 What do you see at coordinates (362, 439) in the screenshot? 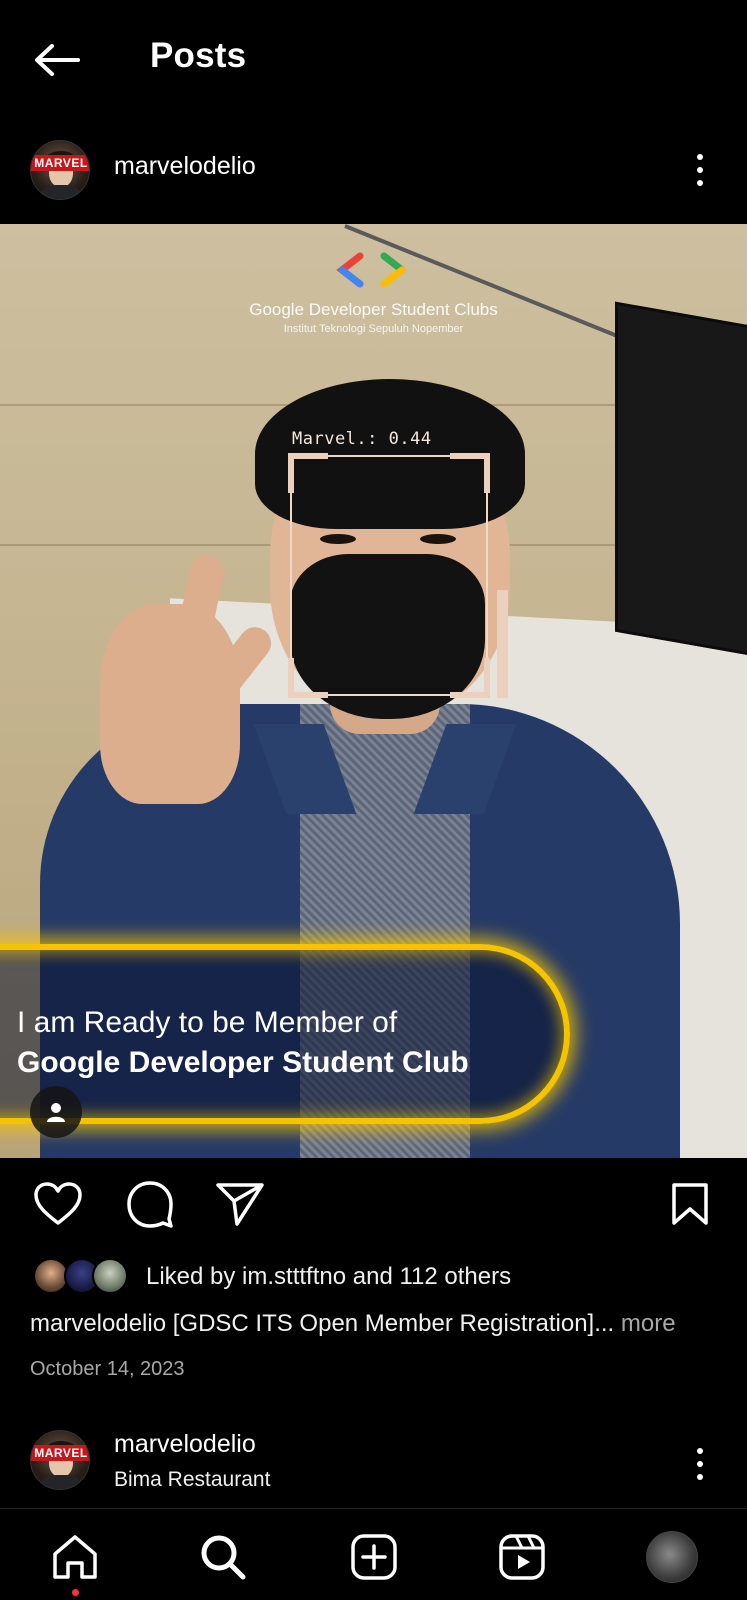
I see `detection-label: Marvel.: 0.44` at bounding box center [362, 439].